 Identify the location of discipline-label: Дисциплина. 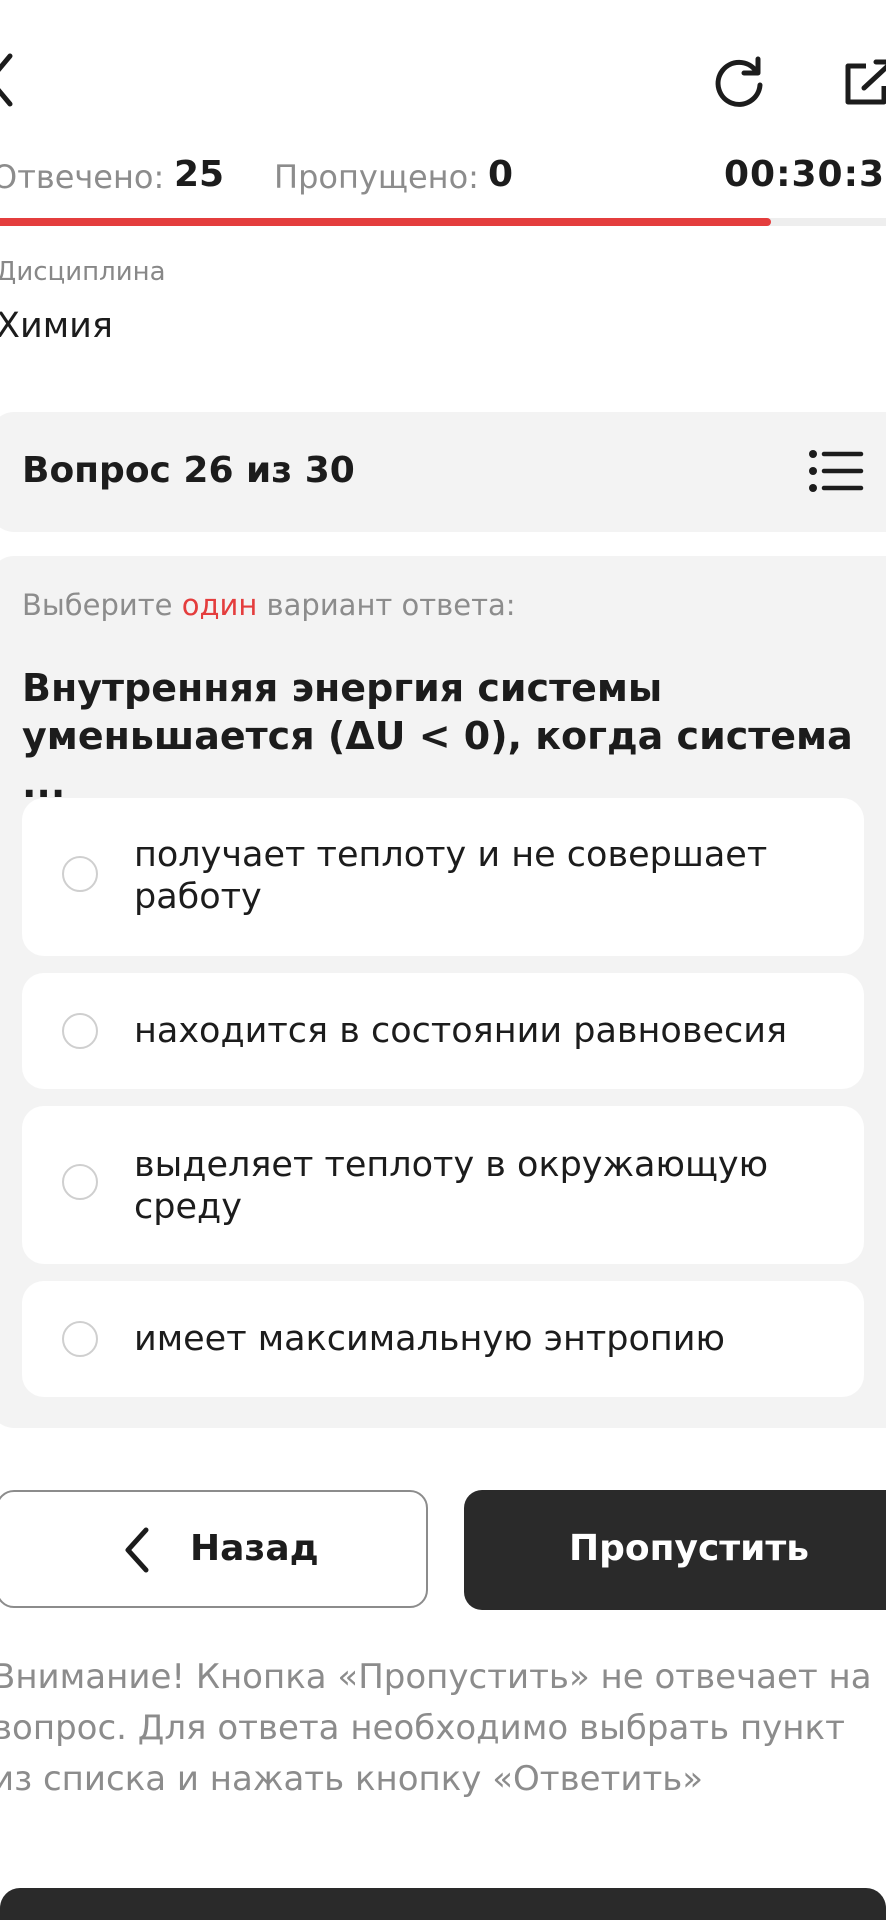
(83, 272).